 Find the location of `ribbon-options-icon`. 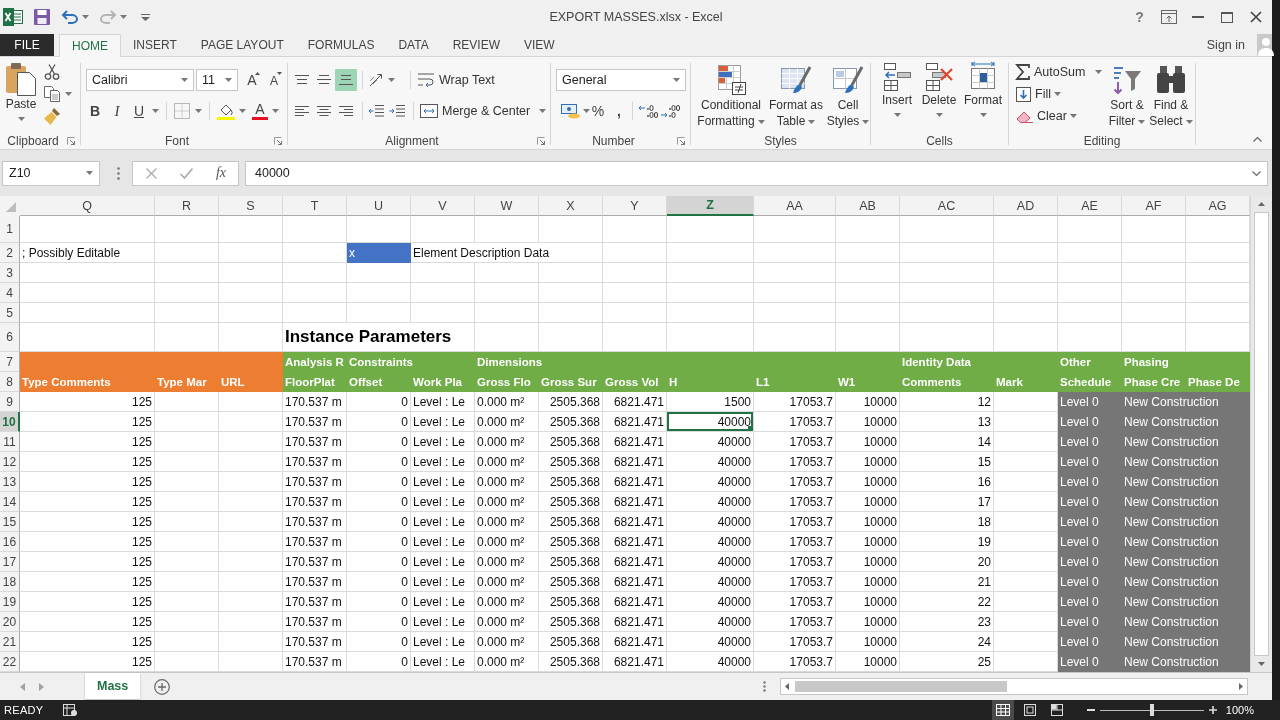

ribbon-options-icon is located at coordinates (1168, 17).